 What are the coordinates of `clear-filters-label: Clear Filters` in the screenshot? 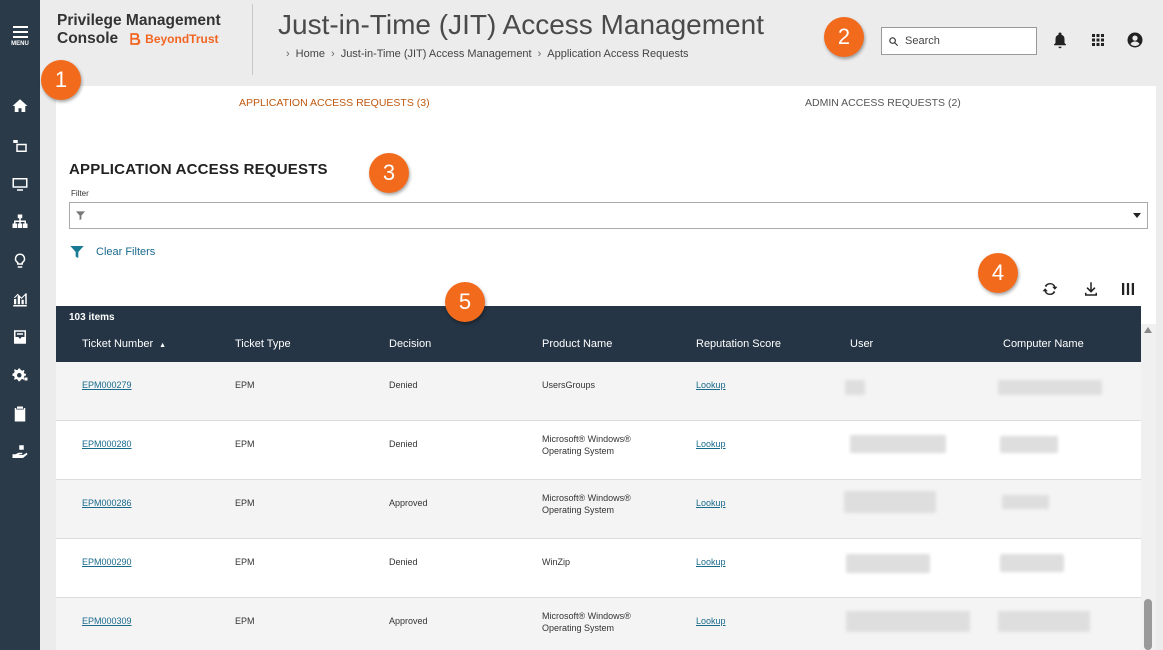 It's located at (126, 252).